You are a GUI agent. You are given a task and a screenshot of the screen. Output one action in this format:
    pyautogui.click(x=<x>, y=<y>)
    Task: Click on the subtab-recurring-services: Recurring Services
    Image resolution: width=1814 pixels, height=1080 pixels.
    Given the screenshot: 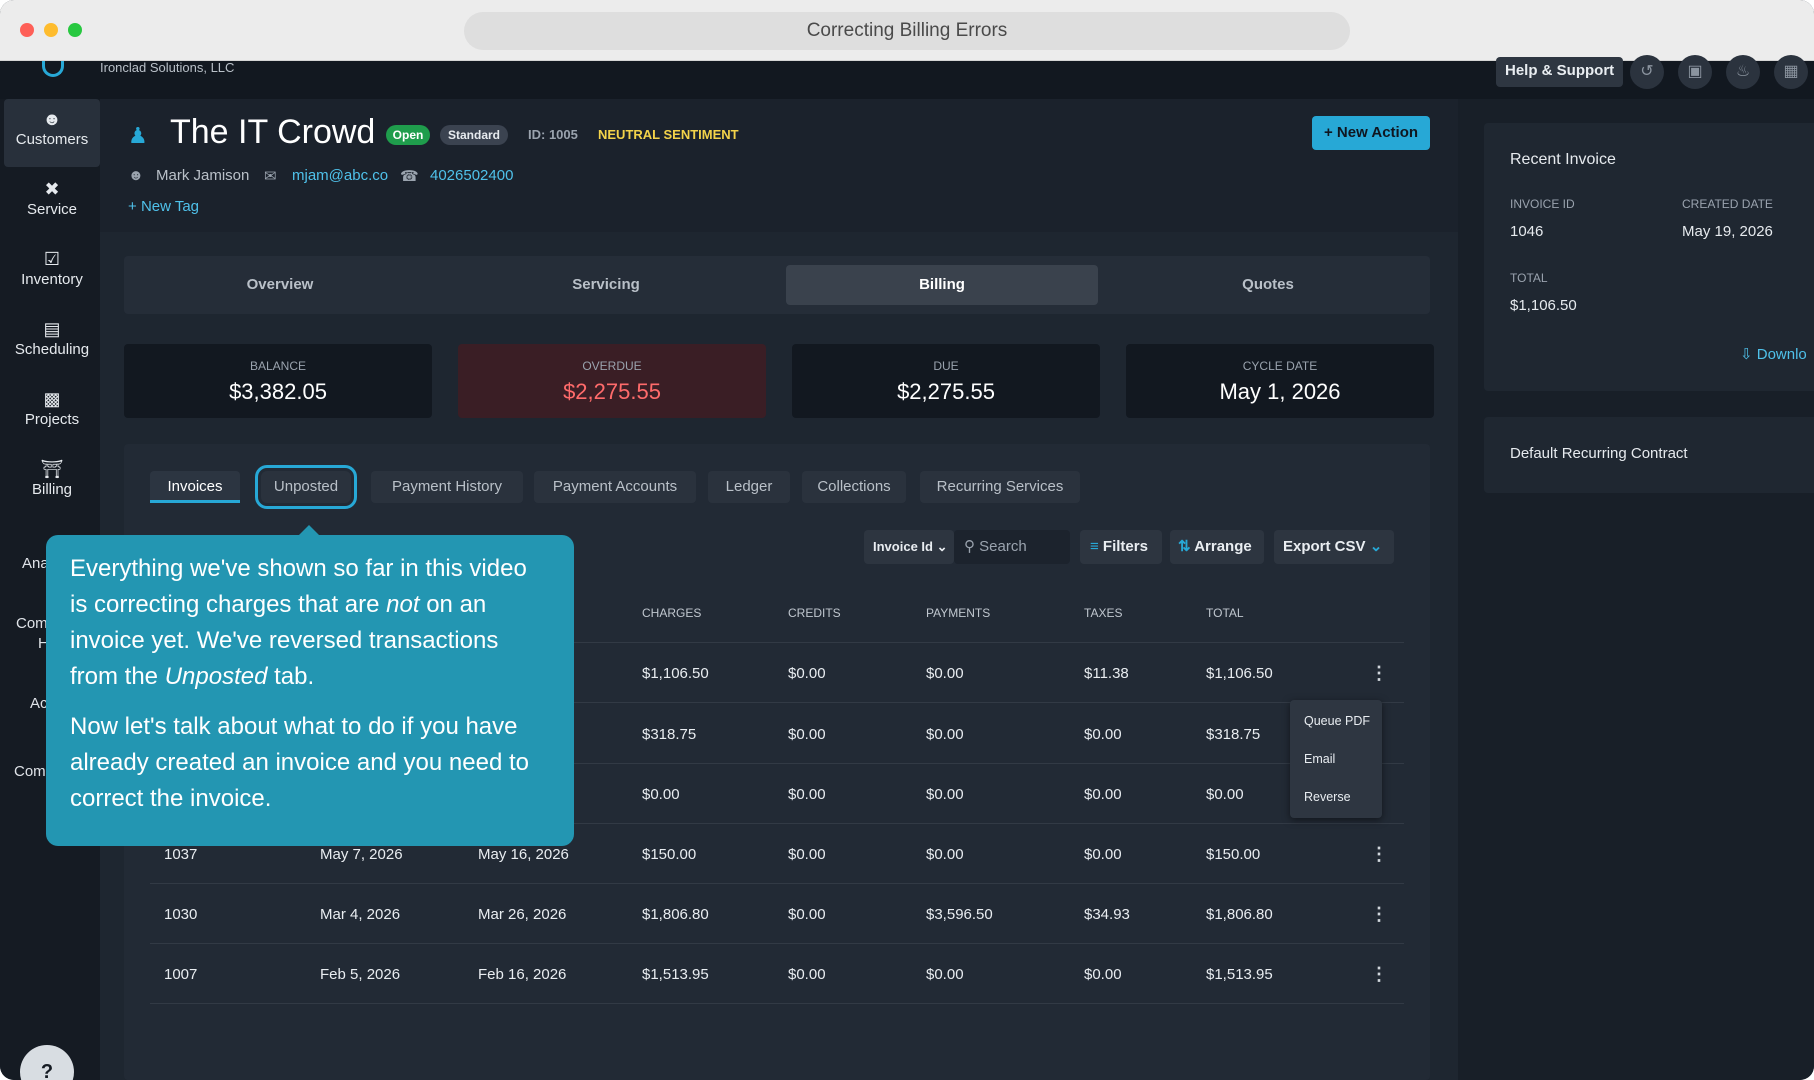 What is the action you would take?
    pyautogui.click(x=1000, y=487)
    